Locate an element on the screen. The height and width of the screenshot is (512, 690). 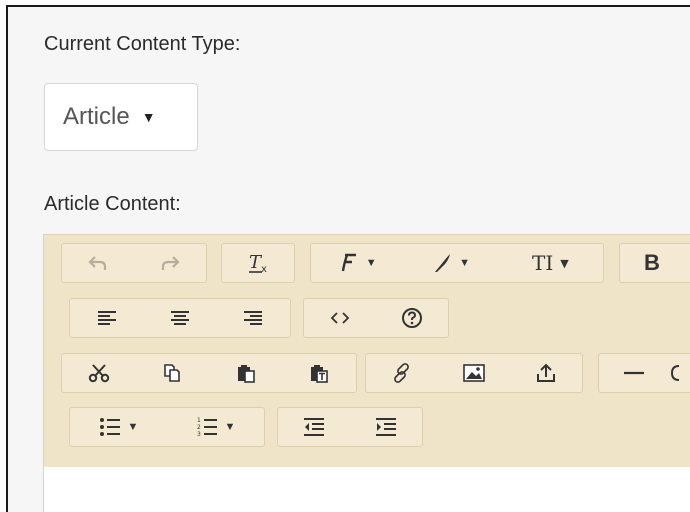
align-center-button is located at coordinates (179, 318).